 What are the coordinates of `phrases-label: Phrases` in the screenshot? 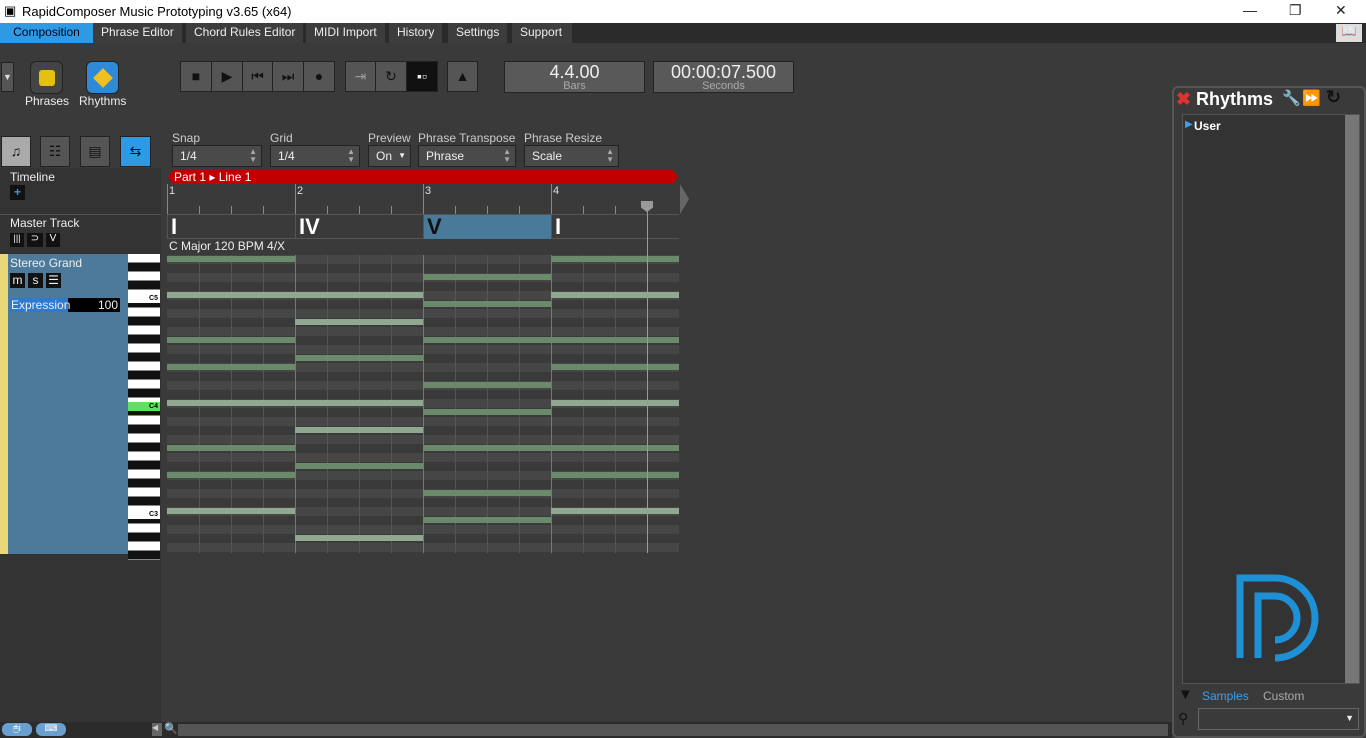 It's located at (47, 101).